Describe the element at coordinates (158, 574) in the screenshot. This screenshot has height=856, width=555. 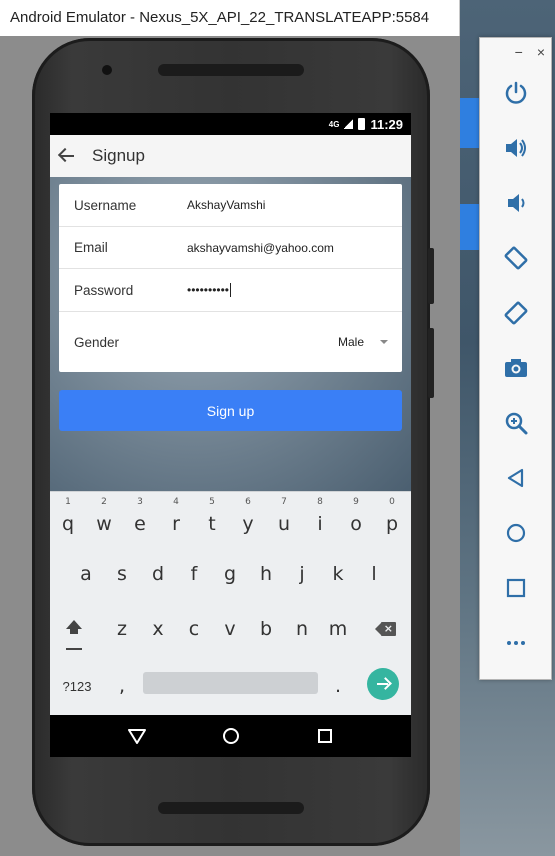
I see `key-d: d` at that location.